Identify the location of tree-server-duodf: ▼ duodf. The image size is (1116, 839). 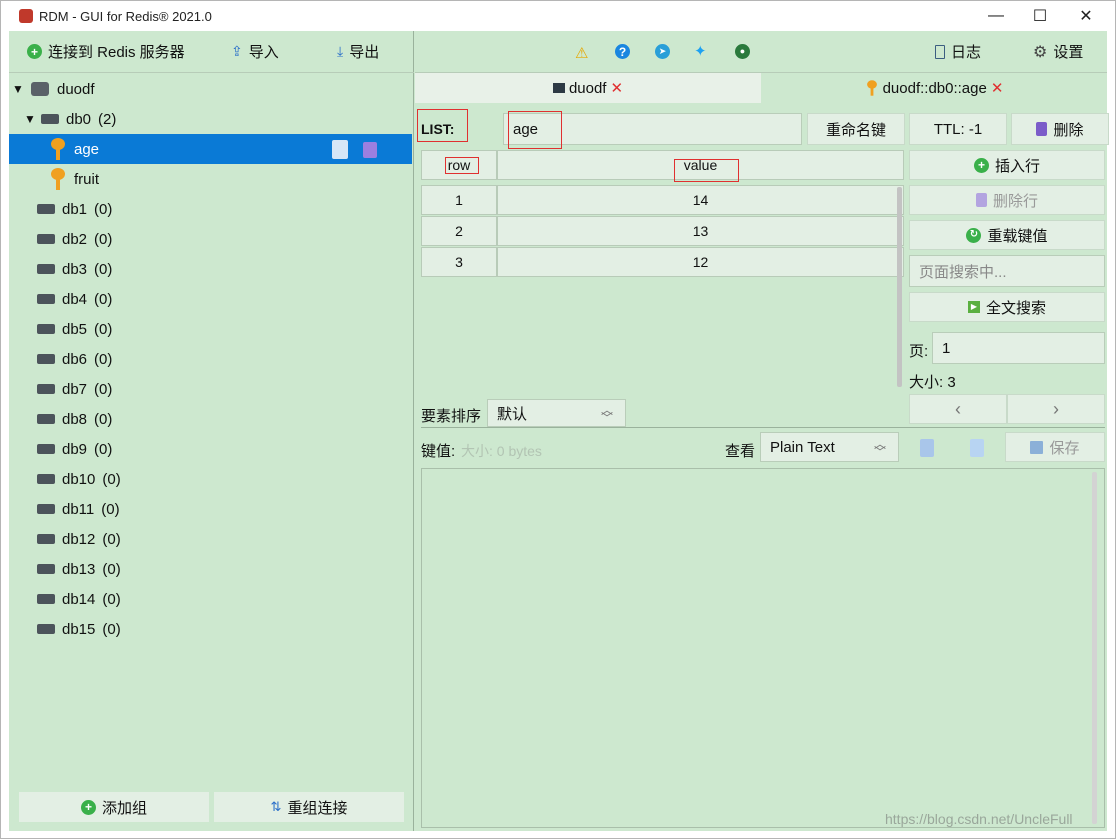
(210, 89).